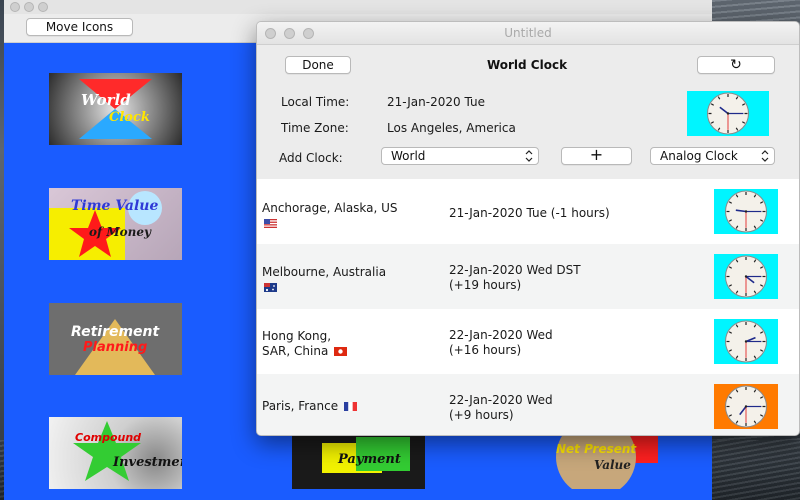  Describe the element at coordinates (330, 216) in the screenshot. I see `city-name: Anchorage, Alaska, US` at that location.